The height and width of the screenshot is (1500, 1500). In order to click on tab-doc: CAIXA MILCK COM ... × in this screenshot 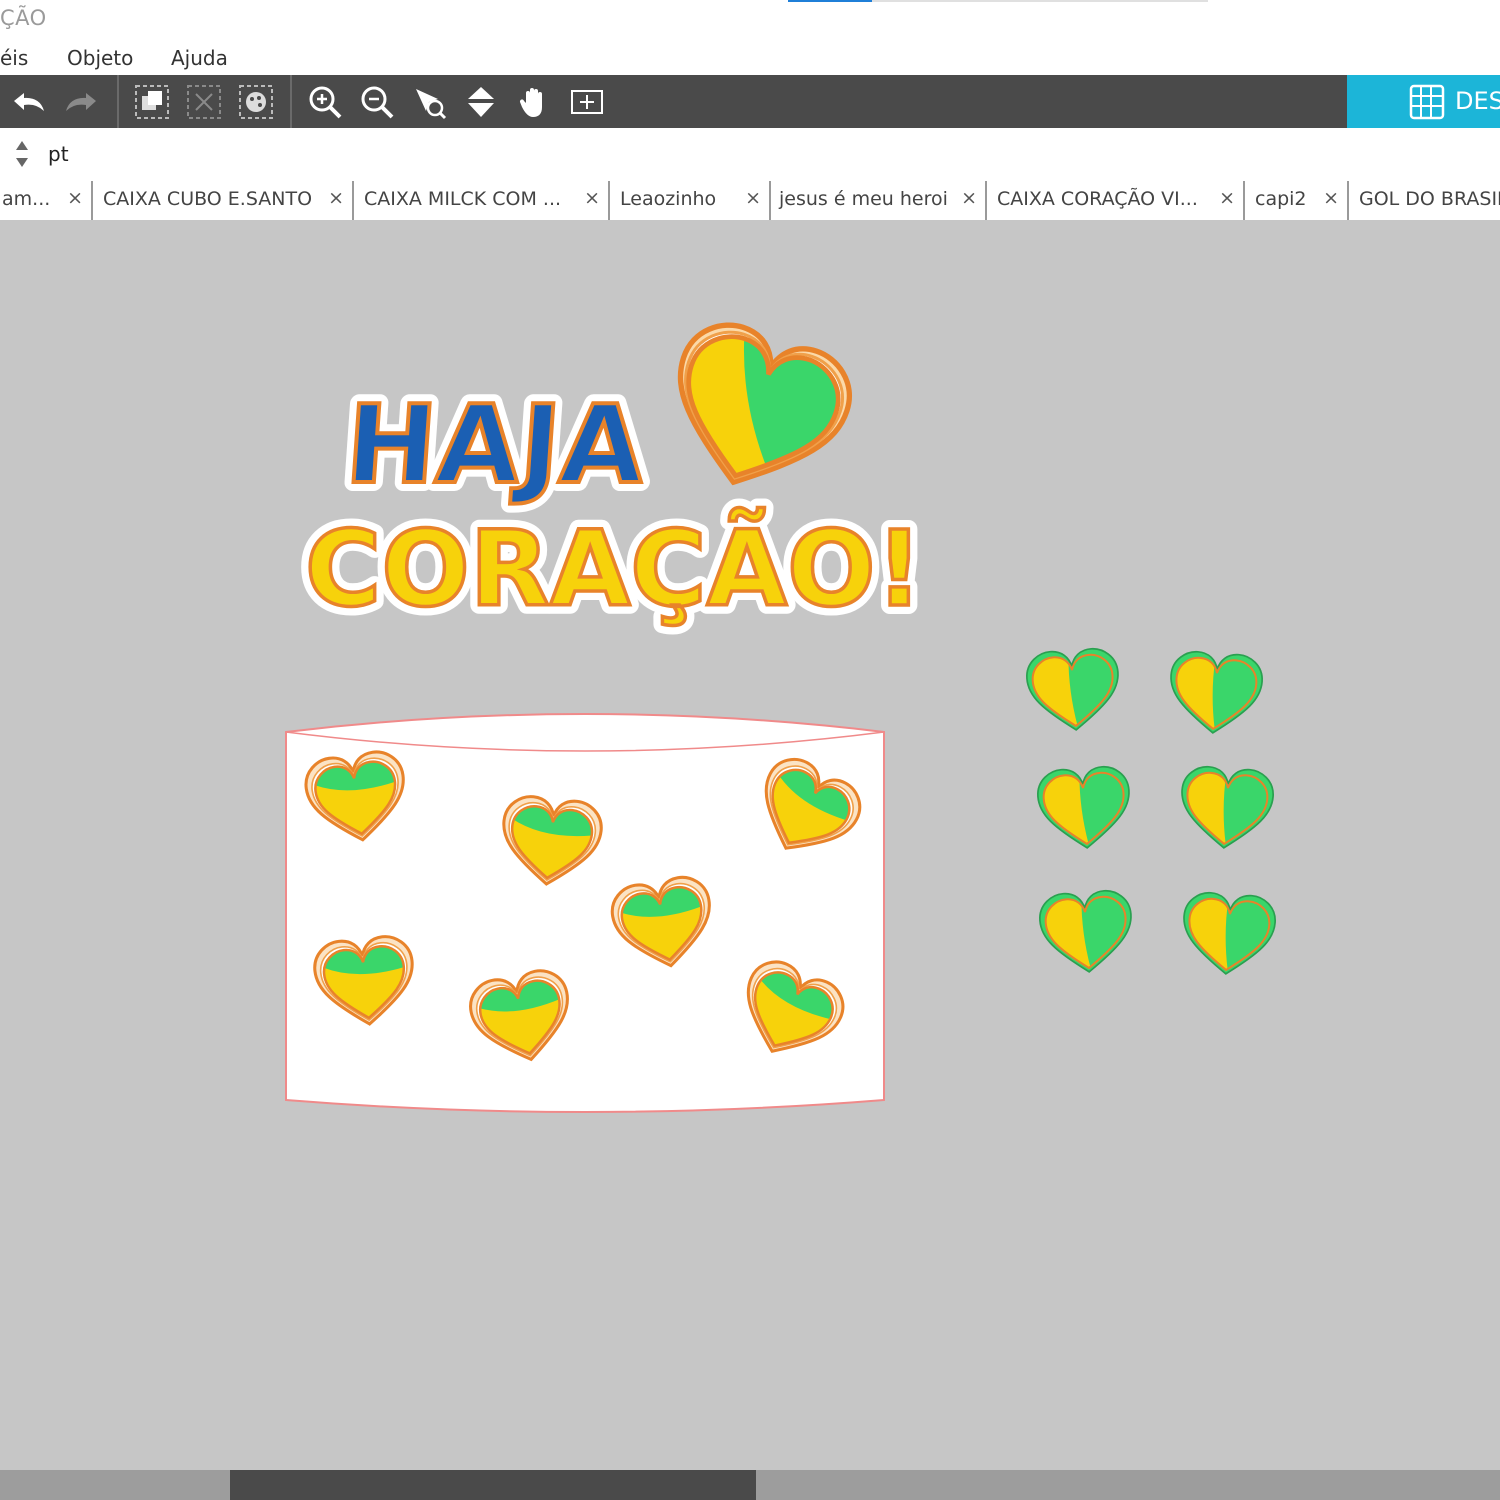, I will do `click(482, 200)`.